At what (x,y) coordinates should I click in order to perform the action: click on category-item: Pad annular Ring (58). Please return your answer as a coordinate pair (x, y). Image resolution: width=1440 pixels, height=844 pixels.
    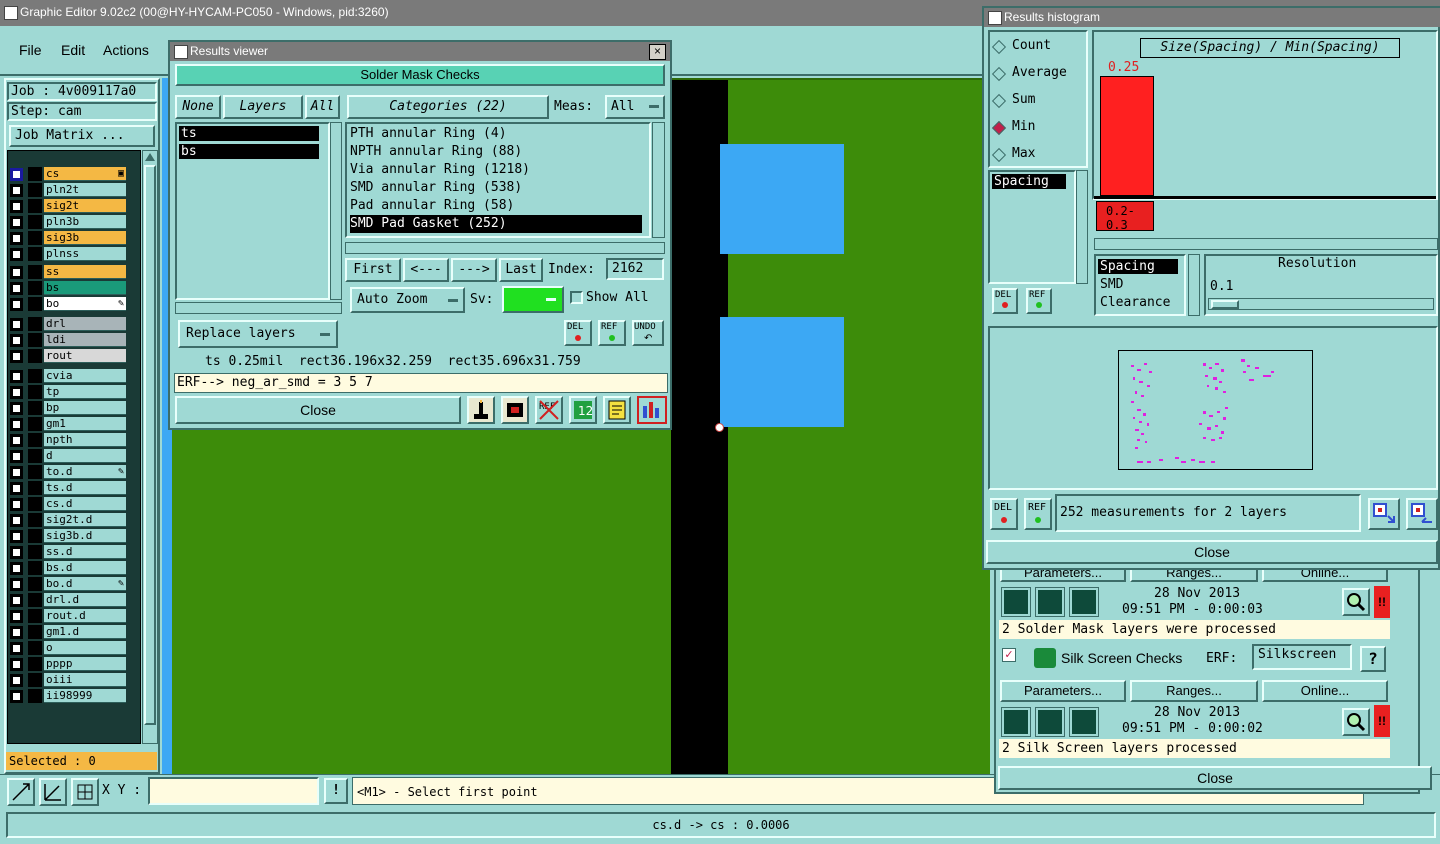
    Looking at the image, I should click on (432, 206).